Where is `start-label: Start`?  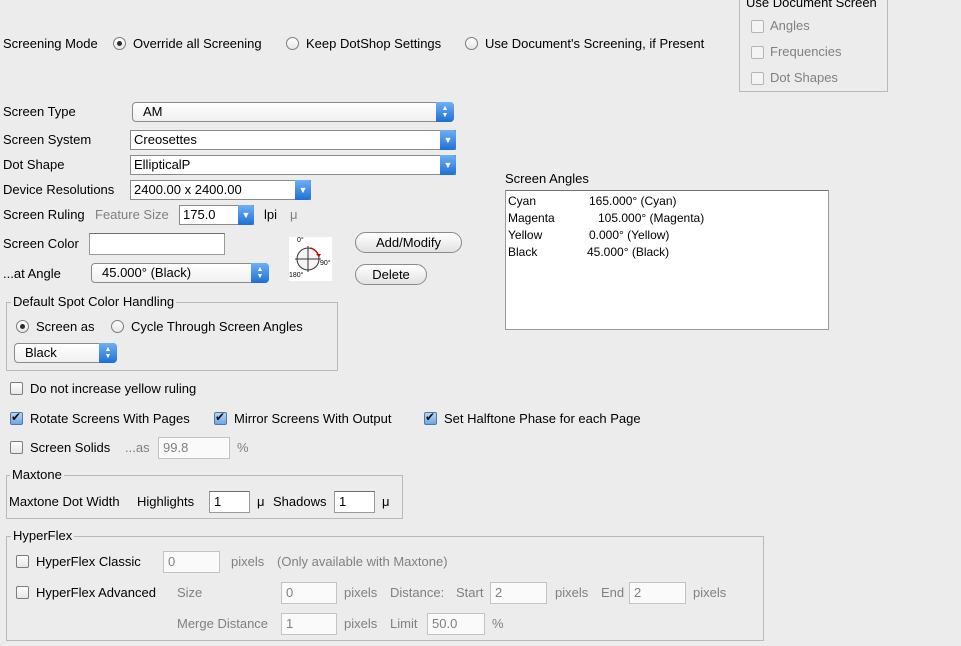 start-label: Start is located at coordinates (470, 592).